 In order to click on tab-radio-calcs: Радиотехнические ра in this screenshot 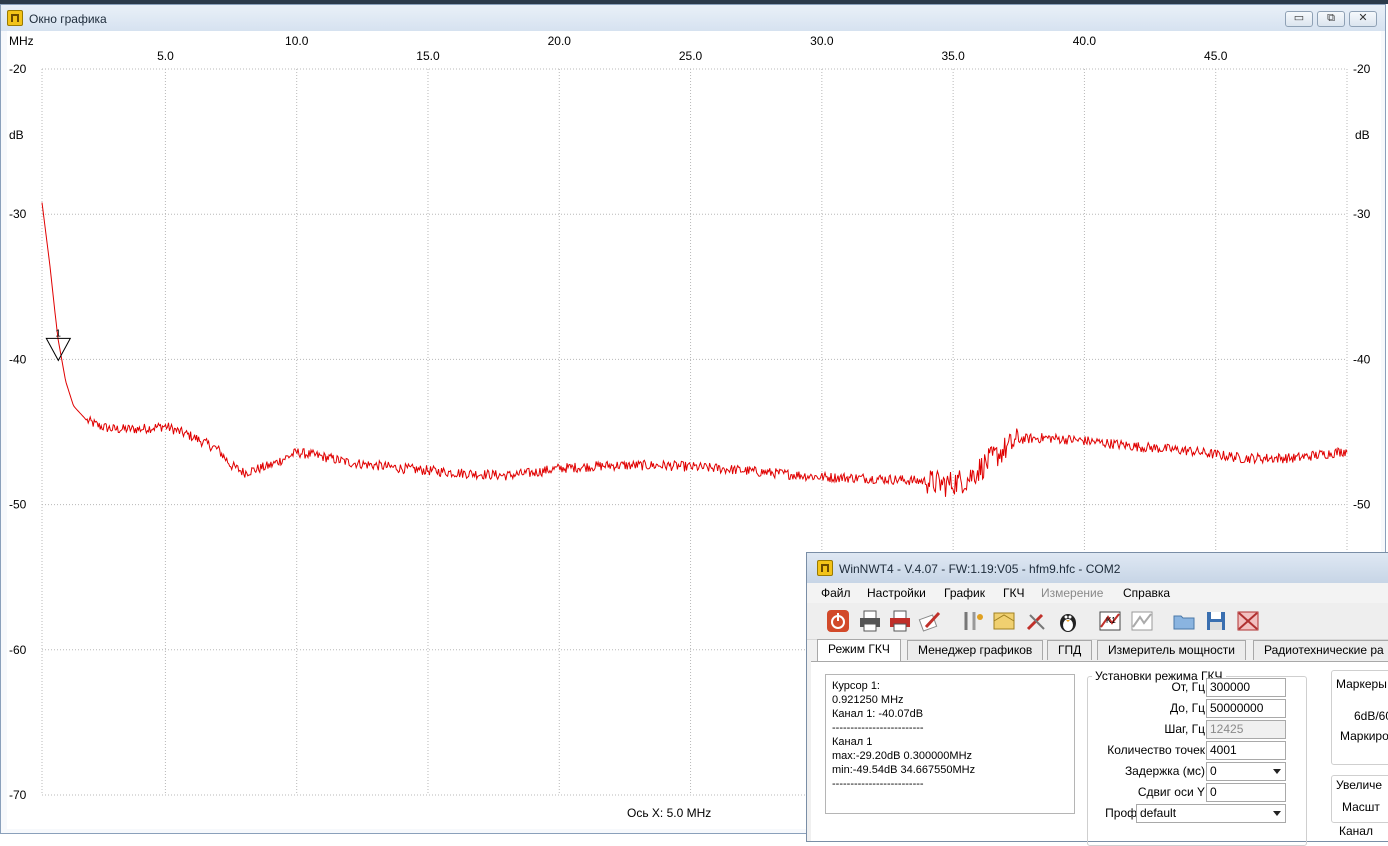, I will do `click(1320, 650)`.